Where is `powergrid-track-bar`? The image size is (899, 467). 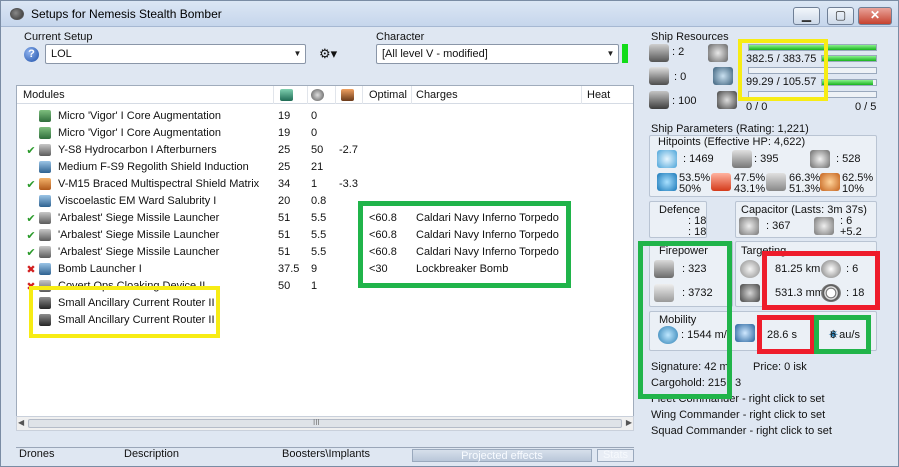
powergrid-track-bar is located at coordinates (812, 70).